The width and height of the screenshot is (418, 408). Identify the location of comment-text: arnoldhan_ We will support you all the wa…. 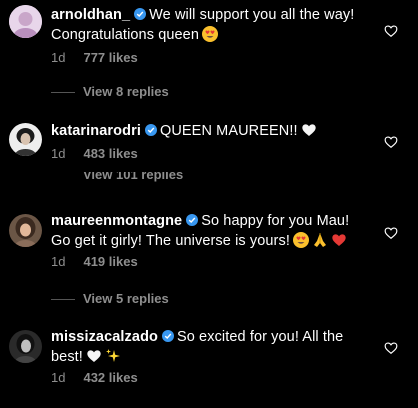
(211, 25).